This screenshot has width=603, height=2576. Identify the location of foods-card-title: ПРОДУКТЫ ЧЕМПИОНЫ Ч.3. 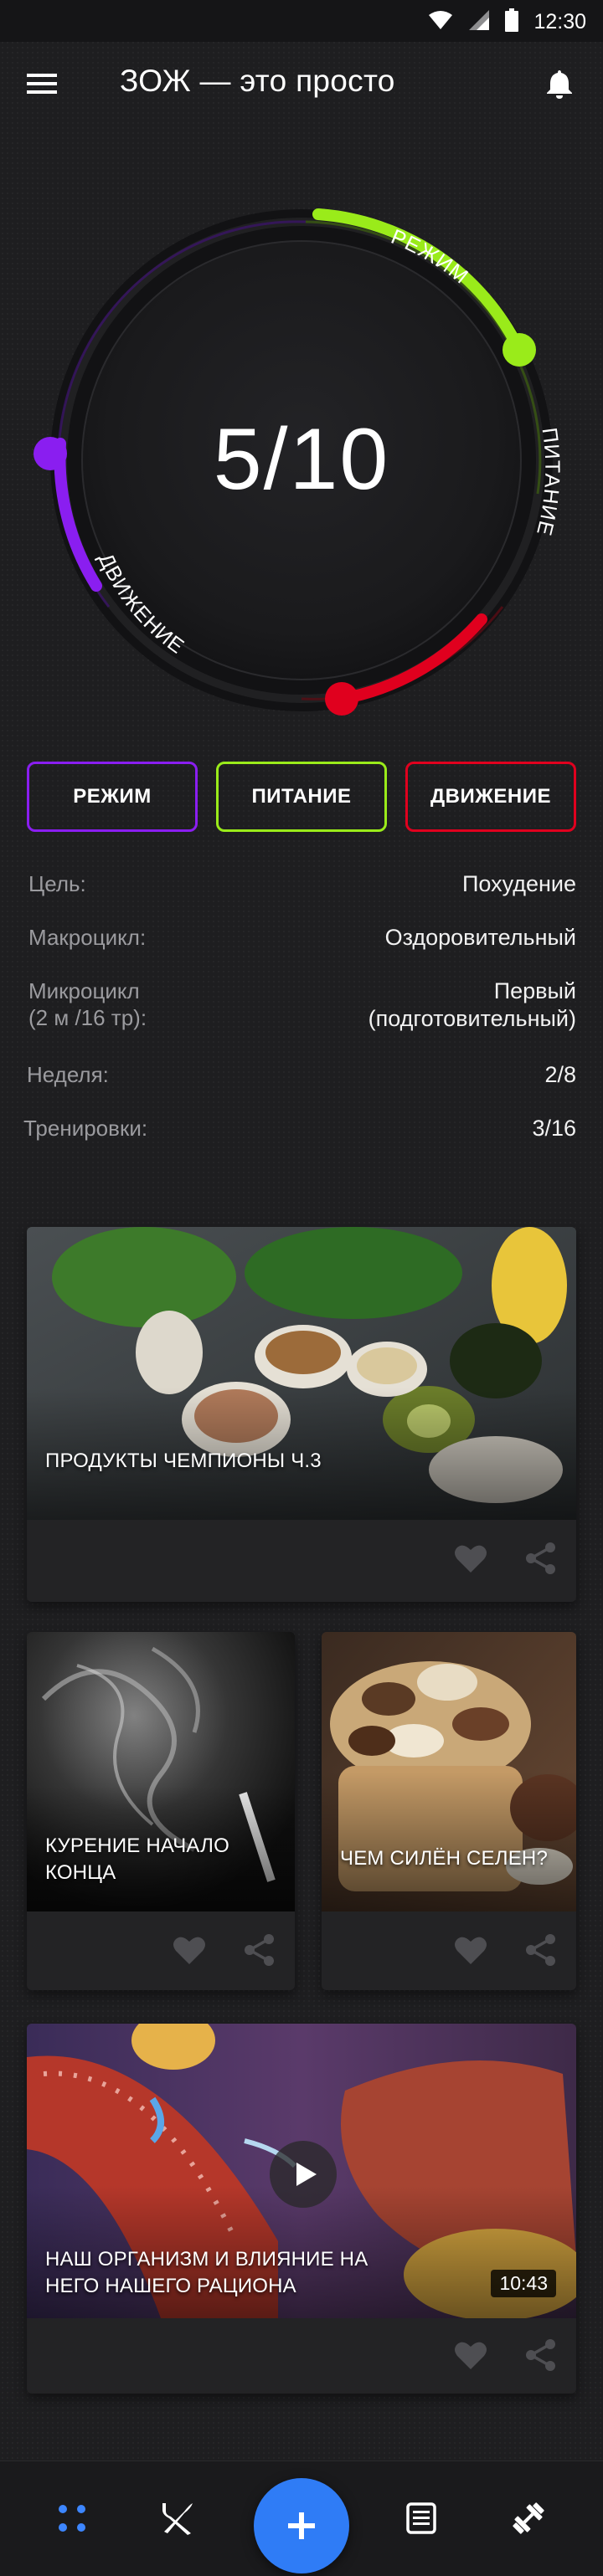
(183, 1461).